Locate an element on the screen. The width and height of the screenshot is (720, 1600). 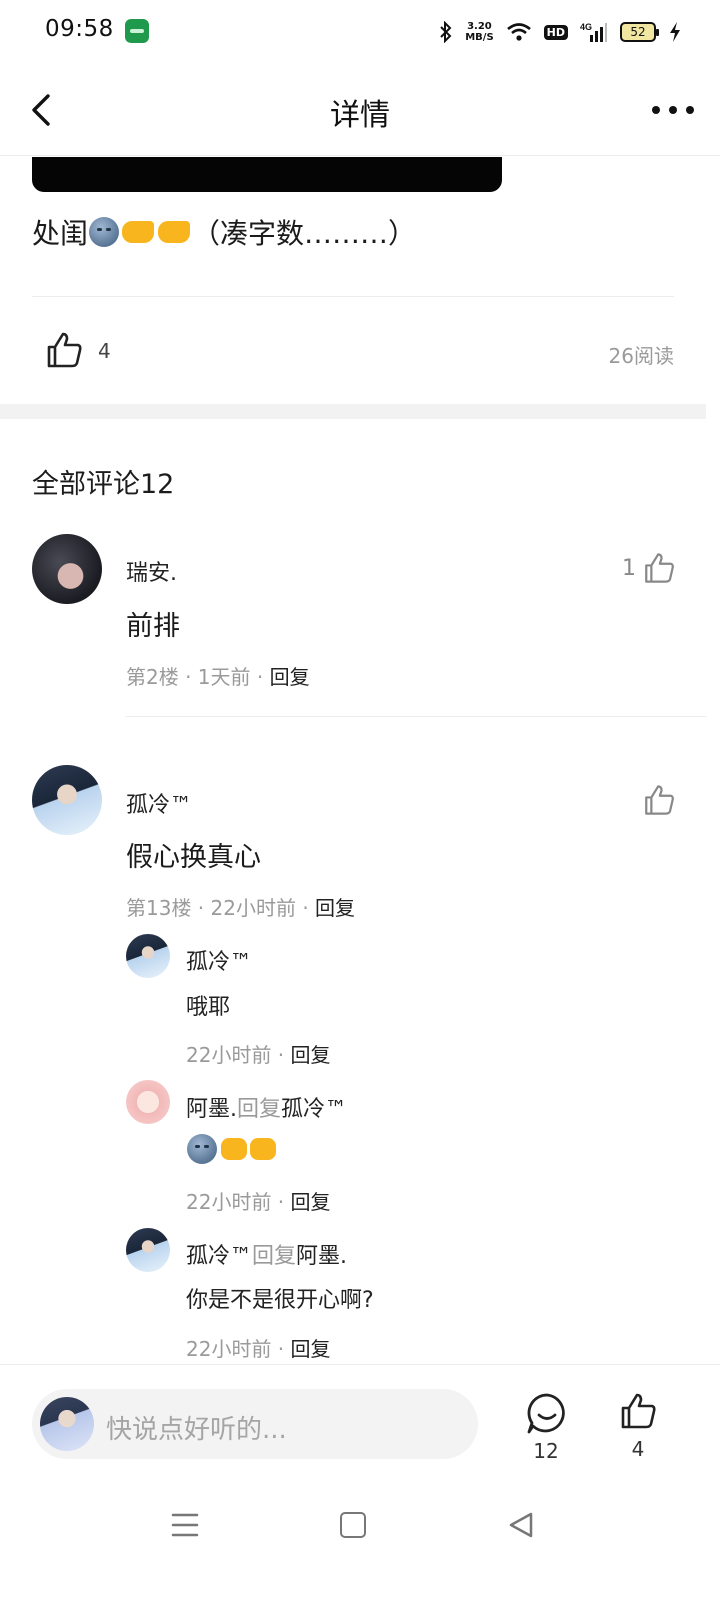
top-navigation: 详情 is located at coordinates (360, 110).